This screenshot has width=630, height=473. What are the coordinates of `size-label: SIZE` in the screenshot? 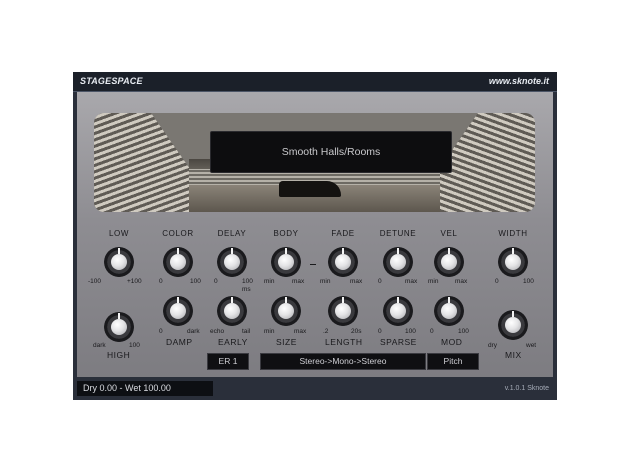 It's located at (286, 342).